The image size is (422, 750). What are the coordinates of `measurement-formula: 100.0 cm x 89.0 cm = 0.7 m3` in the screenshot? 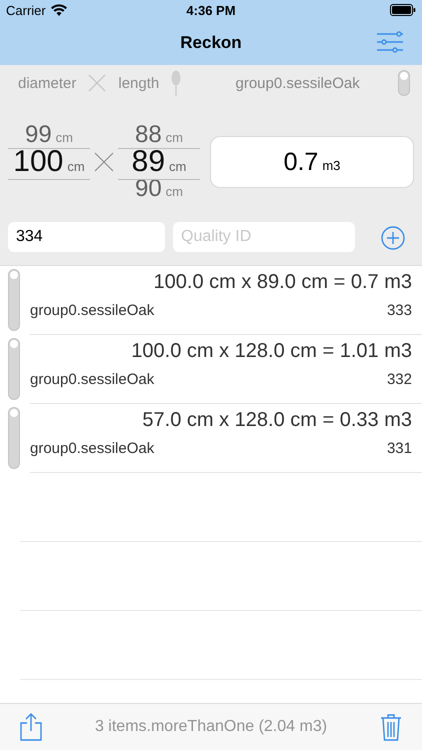 It's located at (283, 282).